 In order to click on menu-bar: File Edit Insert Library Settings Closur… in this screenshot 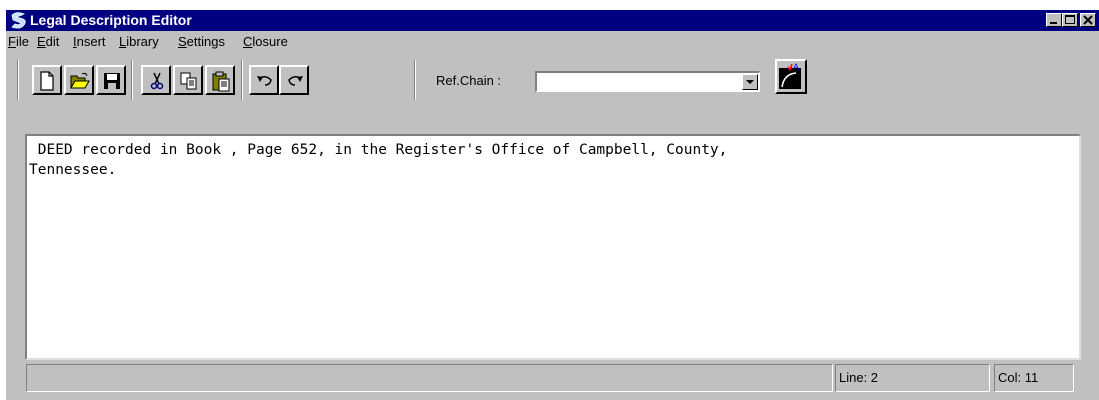, I will do `click(552, 42)`.